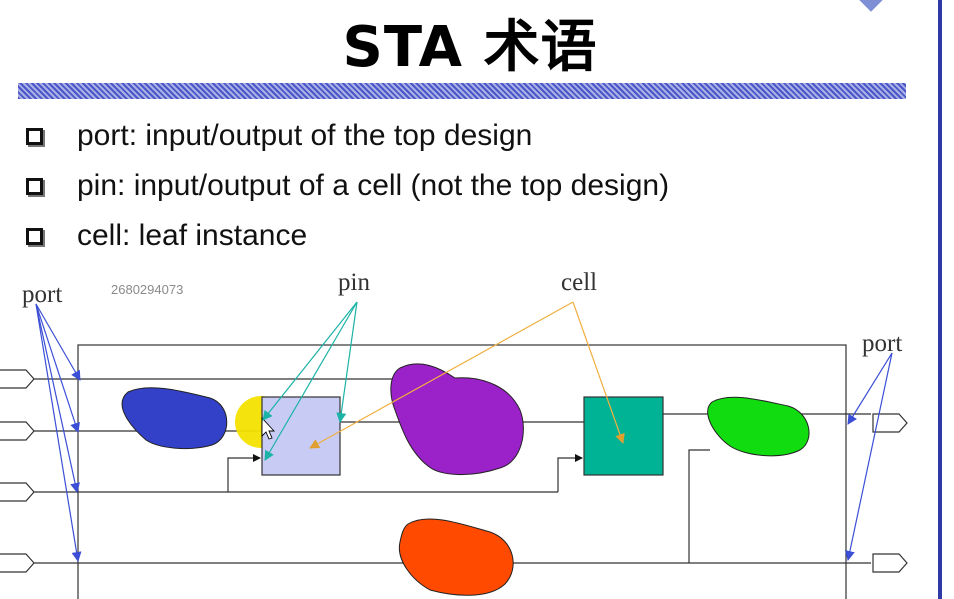 The image size is (954, 599). I want to click on cell-with-pins, so click(301, 436).